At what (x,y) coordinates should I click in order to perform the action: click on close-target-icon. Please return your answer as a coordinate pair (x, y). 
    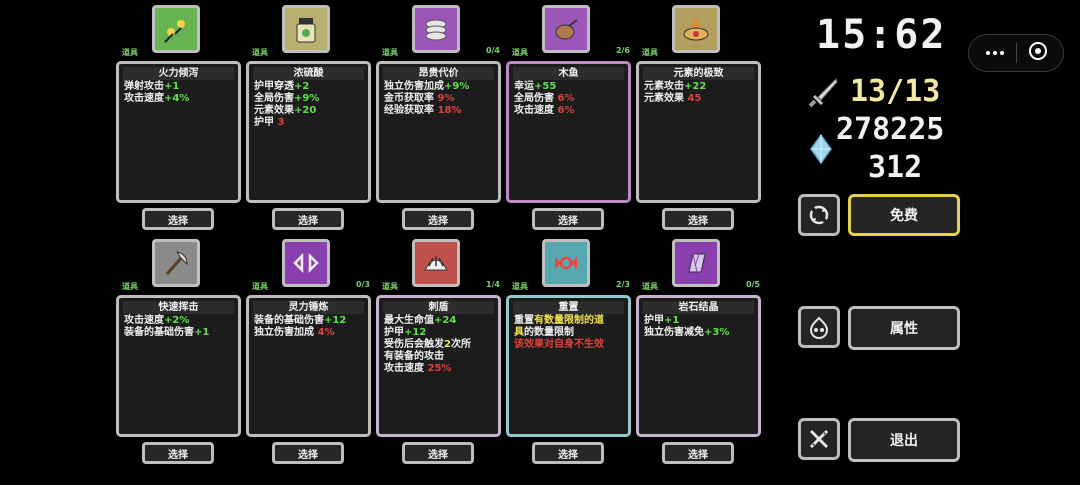
    Looking at the image, I should click on (1038, 51).